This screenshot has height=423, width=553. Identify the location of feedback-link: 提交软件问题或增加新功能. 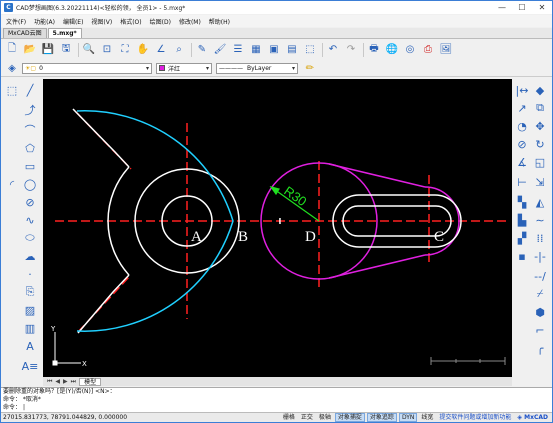
(475, 417).